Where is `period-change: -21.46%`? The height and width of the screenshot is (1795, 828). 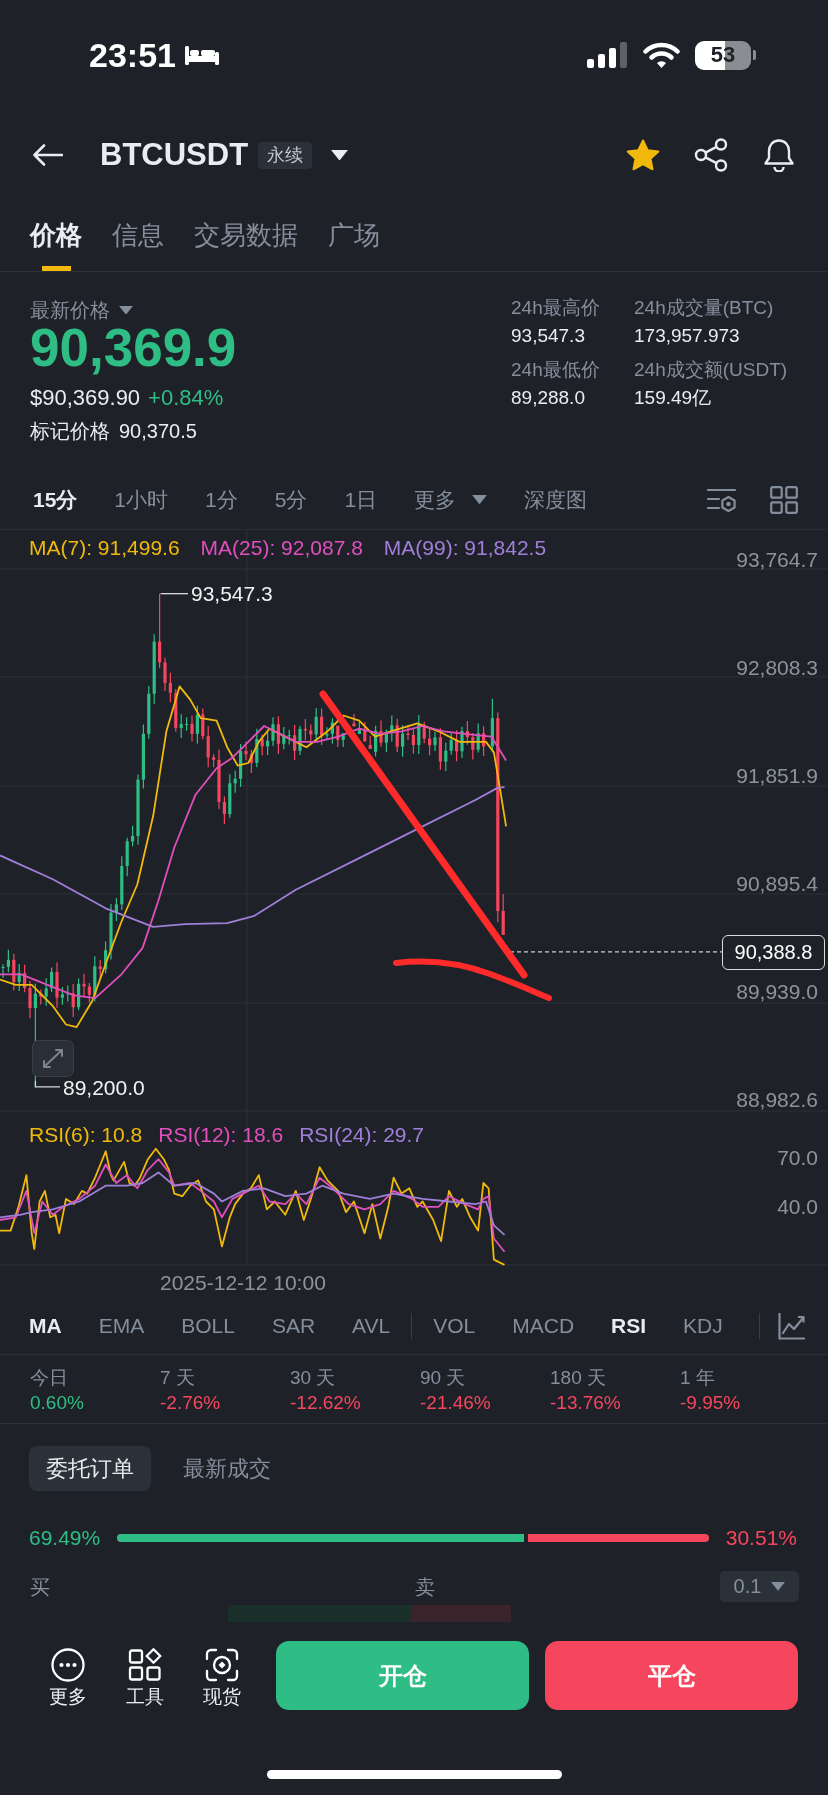
period-change: -21.46% is located at coordinates (456, 1403).